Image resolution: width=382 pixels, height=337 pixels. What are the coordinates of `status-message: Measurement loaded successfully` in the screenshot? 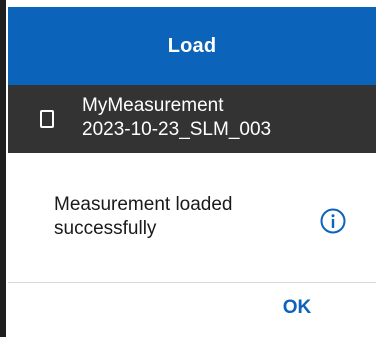 It's located at (169, 217).